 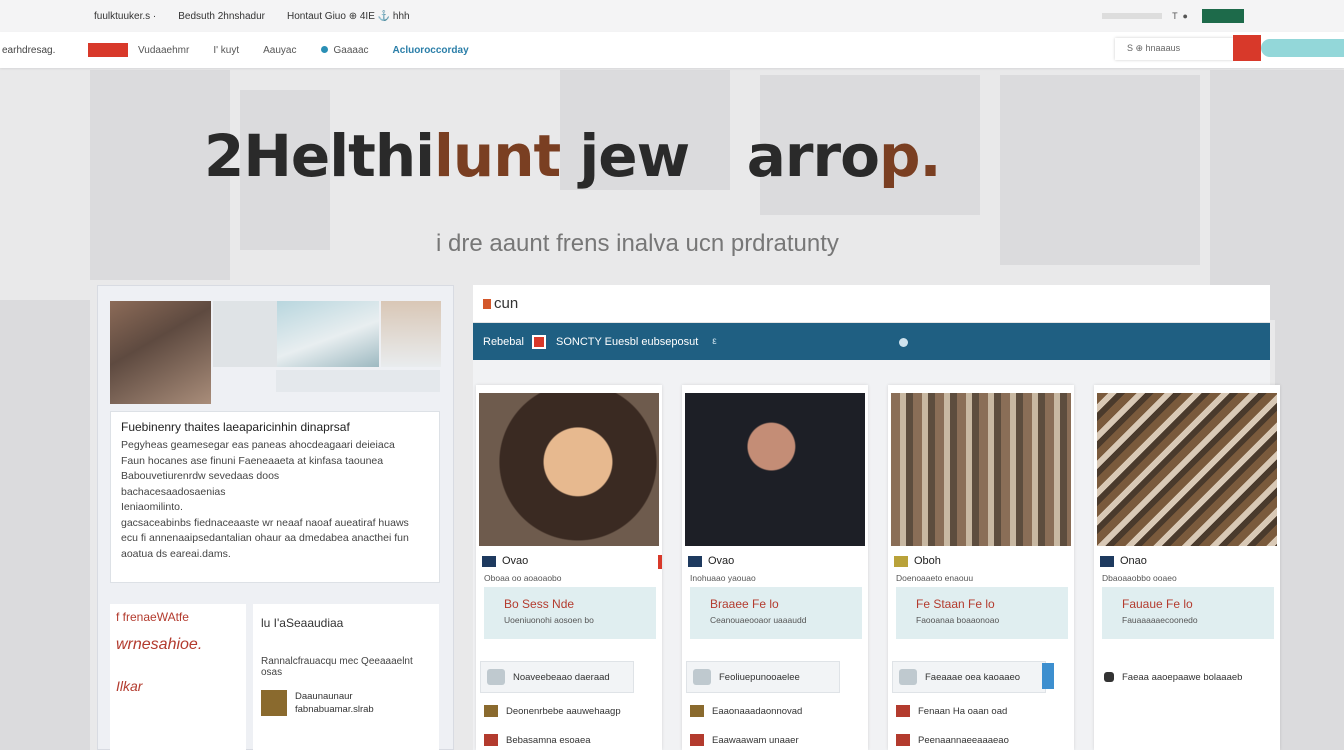 I want to click on price-box: Braaee Fe lo Ceanouaeooaor uaaaudd, so click(x=776, y=613).